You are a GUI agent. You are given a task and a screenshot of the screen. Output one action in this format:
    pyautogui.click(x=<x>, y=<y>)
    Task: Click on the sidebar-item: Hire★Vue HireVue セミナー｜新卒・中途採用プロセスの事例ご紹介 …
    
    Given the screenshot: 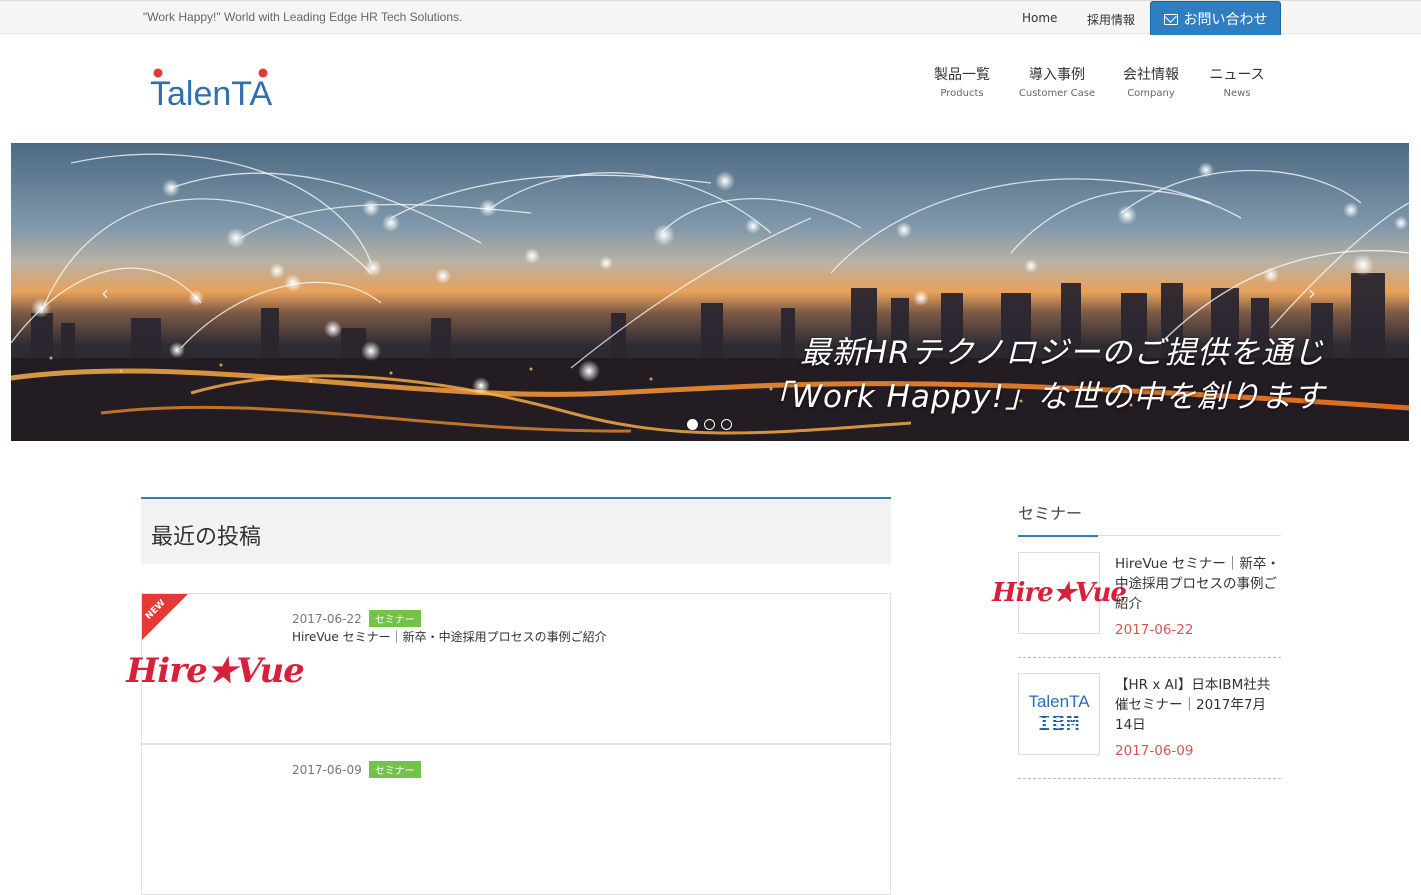 What is the action you would take?
    pyautogui.click(x=1136, y=607)
    